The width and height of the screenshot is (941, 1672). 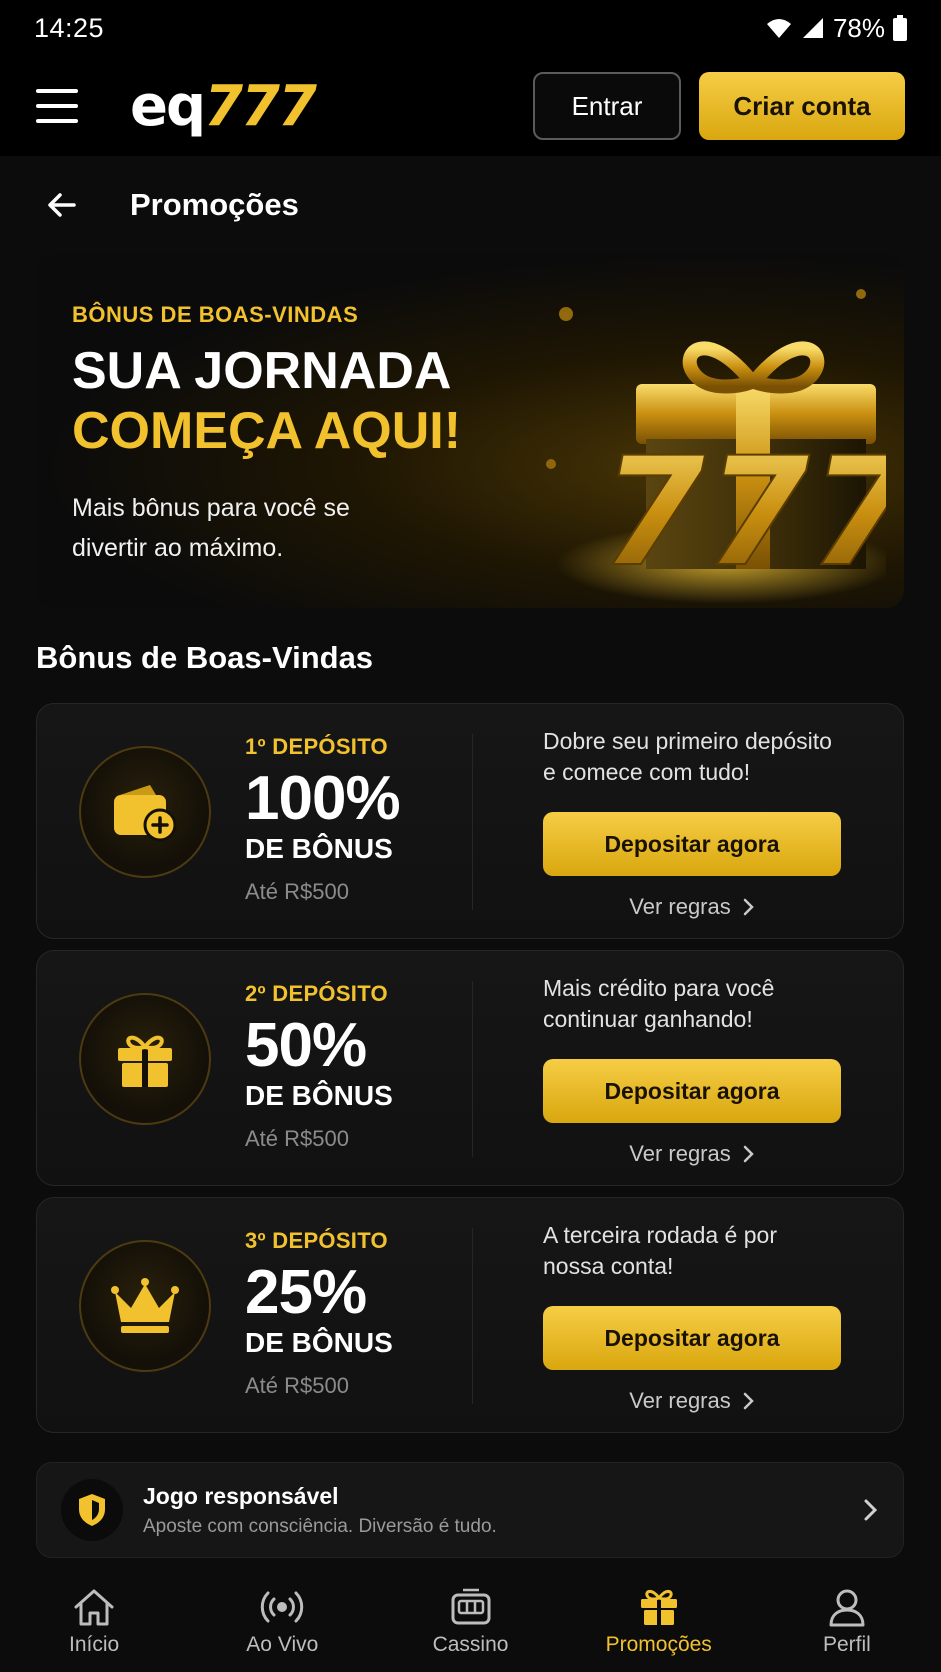 I want to click on bonus-info: 1º DEPÓSITO 100% DE BÔNUS Até R$500, so click(x=323, y=819).